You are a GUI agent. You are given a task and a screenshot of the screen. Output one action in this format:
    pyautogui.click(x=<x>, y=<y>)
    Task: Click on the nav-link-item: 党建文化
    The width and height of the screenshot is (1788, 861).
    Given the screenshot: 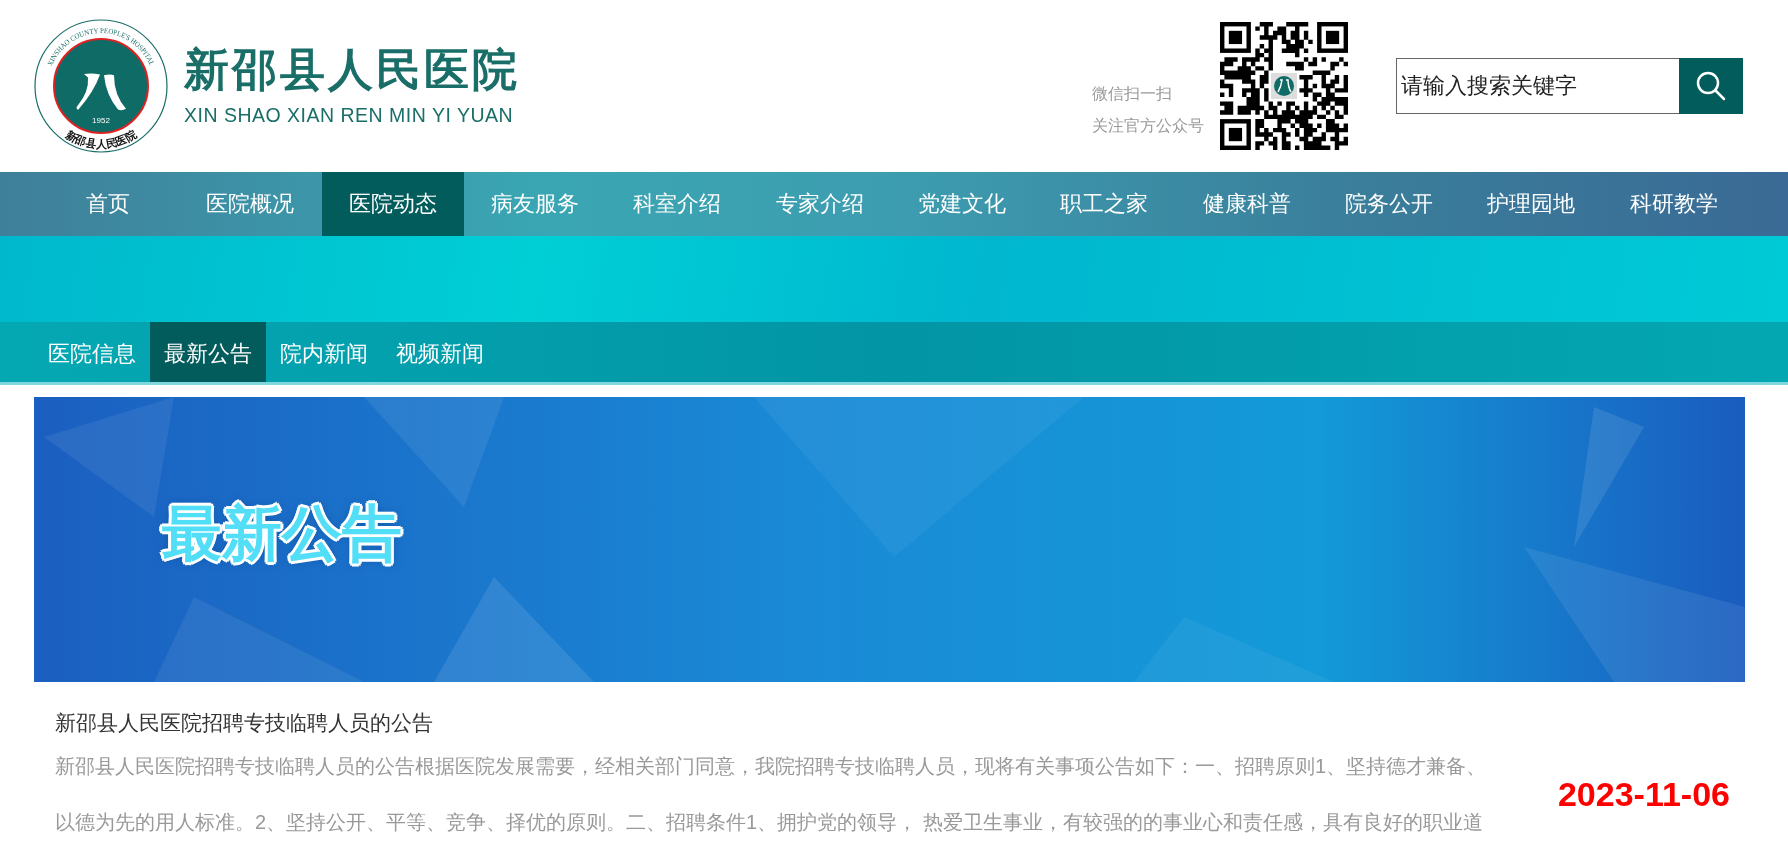 What is the action you would take?
    pyautogui.click(x=962, y=204)
    